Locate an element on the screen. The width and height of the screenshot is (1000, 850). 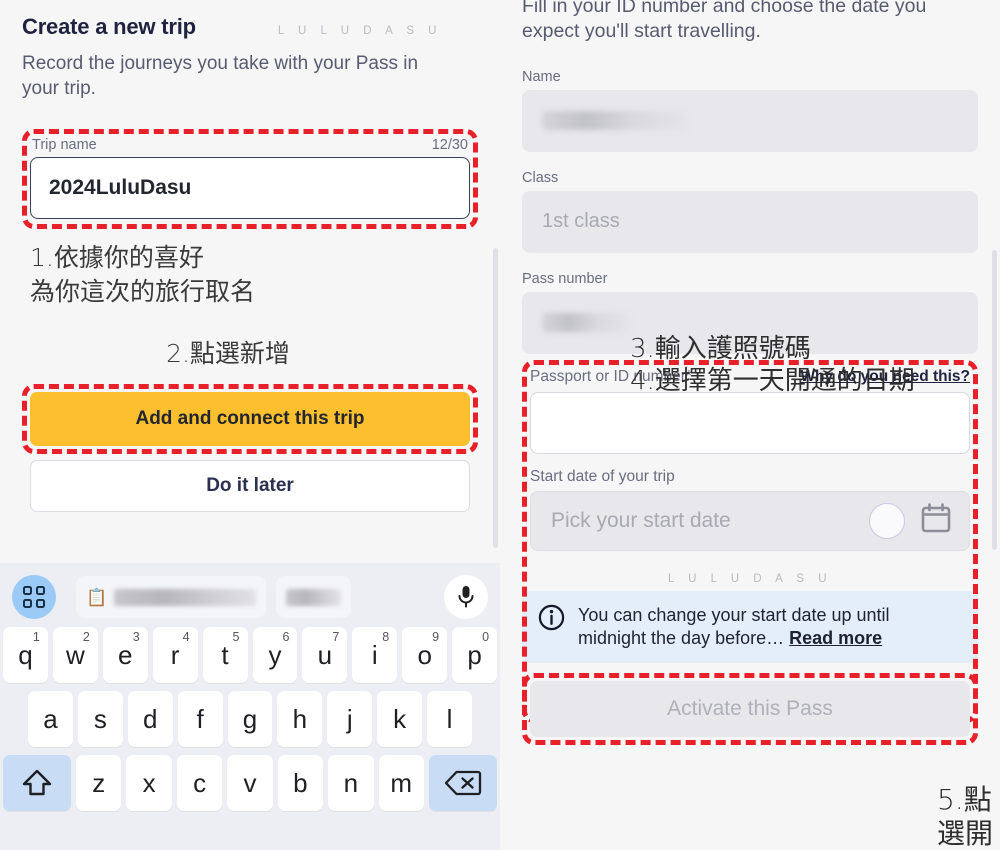
calendar-icon is located at coordinates (936, 521).